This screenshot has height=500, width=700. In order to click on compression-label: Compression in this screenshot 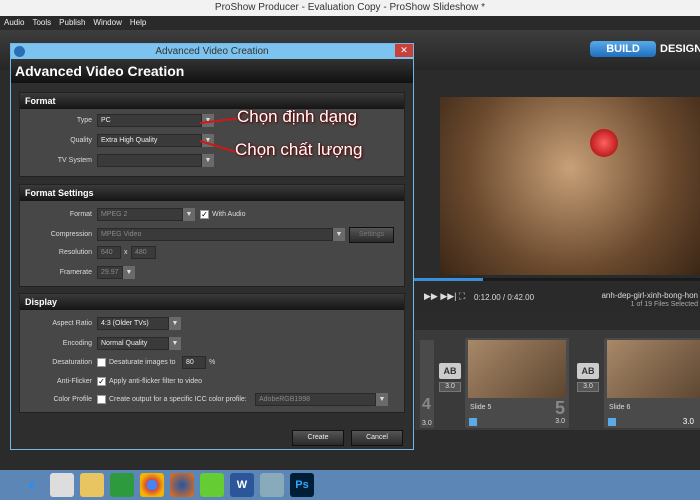, I will do `click(71, 234)`.